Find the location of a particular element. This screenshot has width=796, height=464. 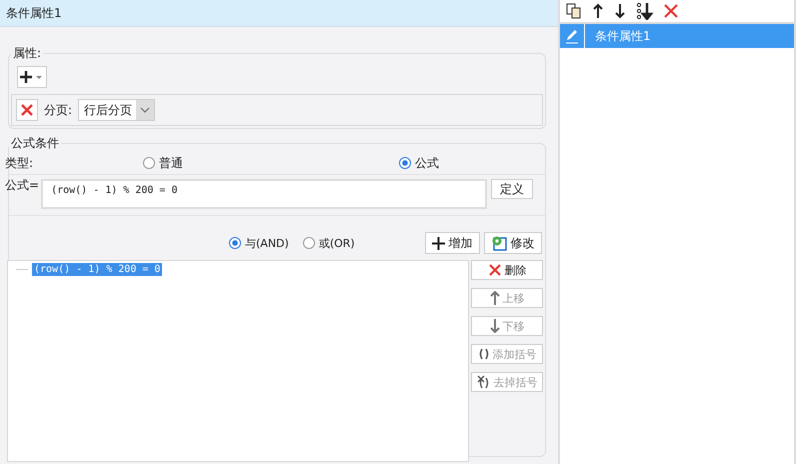

type-radio: 普通 is located at coordinates (163, 163).